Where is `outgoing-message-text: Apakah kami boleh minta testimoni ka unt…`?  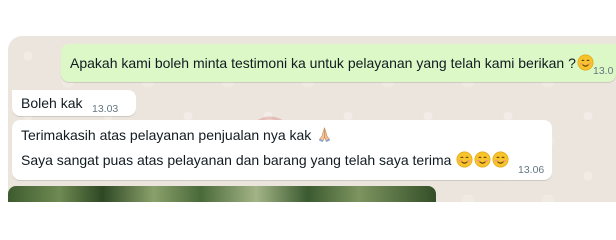 outgoing-message-text: Apakah kami boleh minta testimoni ka unt… is located at coordinates (332, 63).